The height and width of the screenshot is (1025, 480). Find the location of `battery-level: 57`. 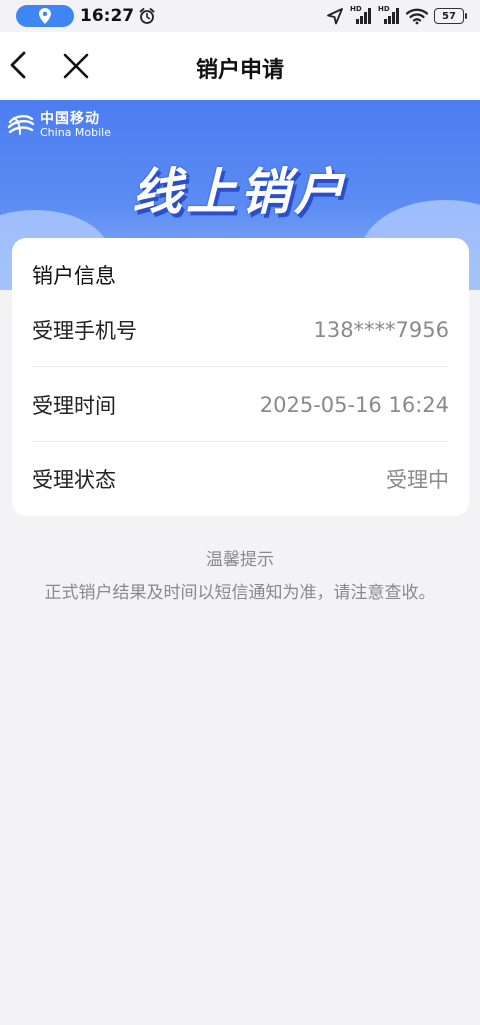

battery-level: 57 is located at coordinates (449, 16).